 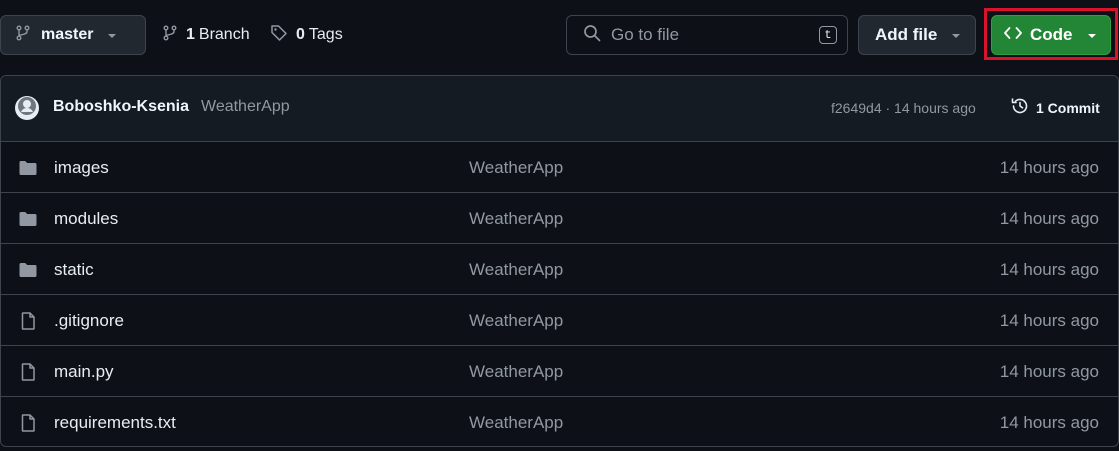 I want to click on branch-selector-button: master, so click(x=73, y=35).